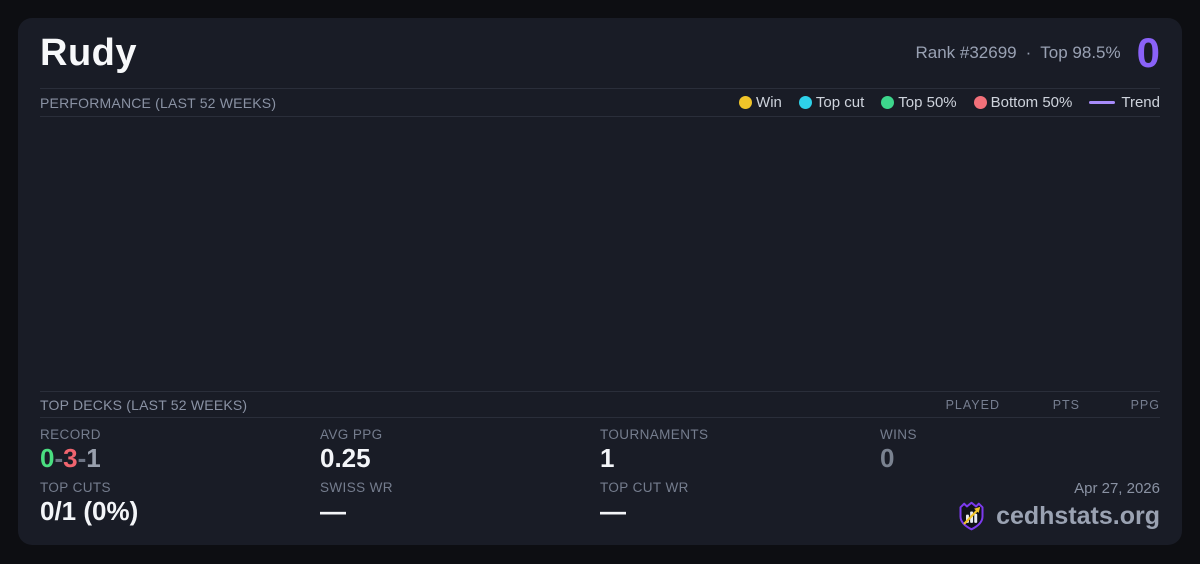  What do you see at coordinates (144, 404) in the screenshot?
I see `top-decks-section-title: TOP DECKS (LAST 52 WEEKS)` at bounding box center [144, 404].